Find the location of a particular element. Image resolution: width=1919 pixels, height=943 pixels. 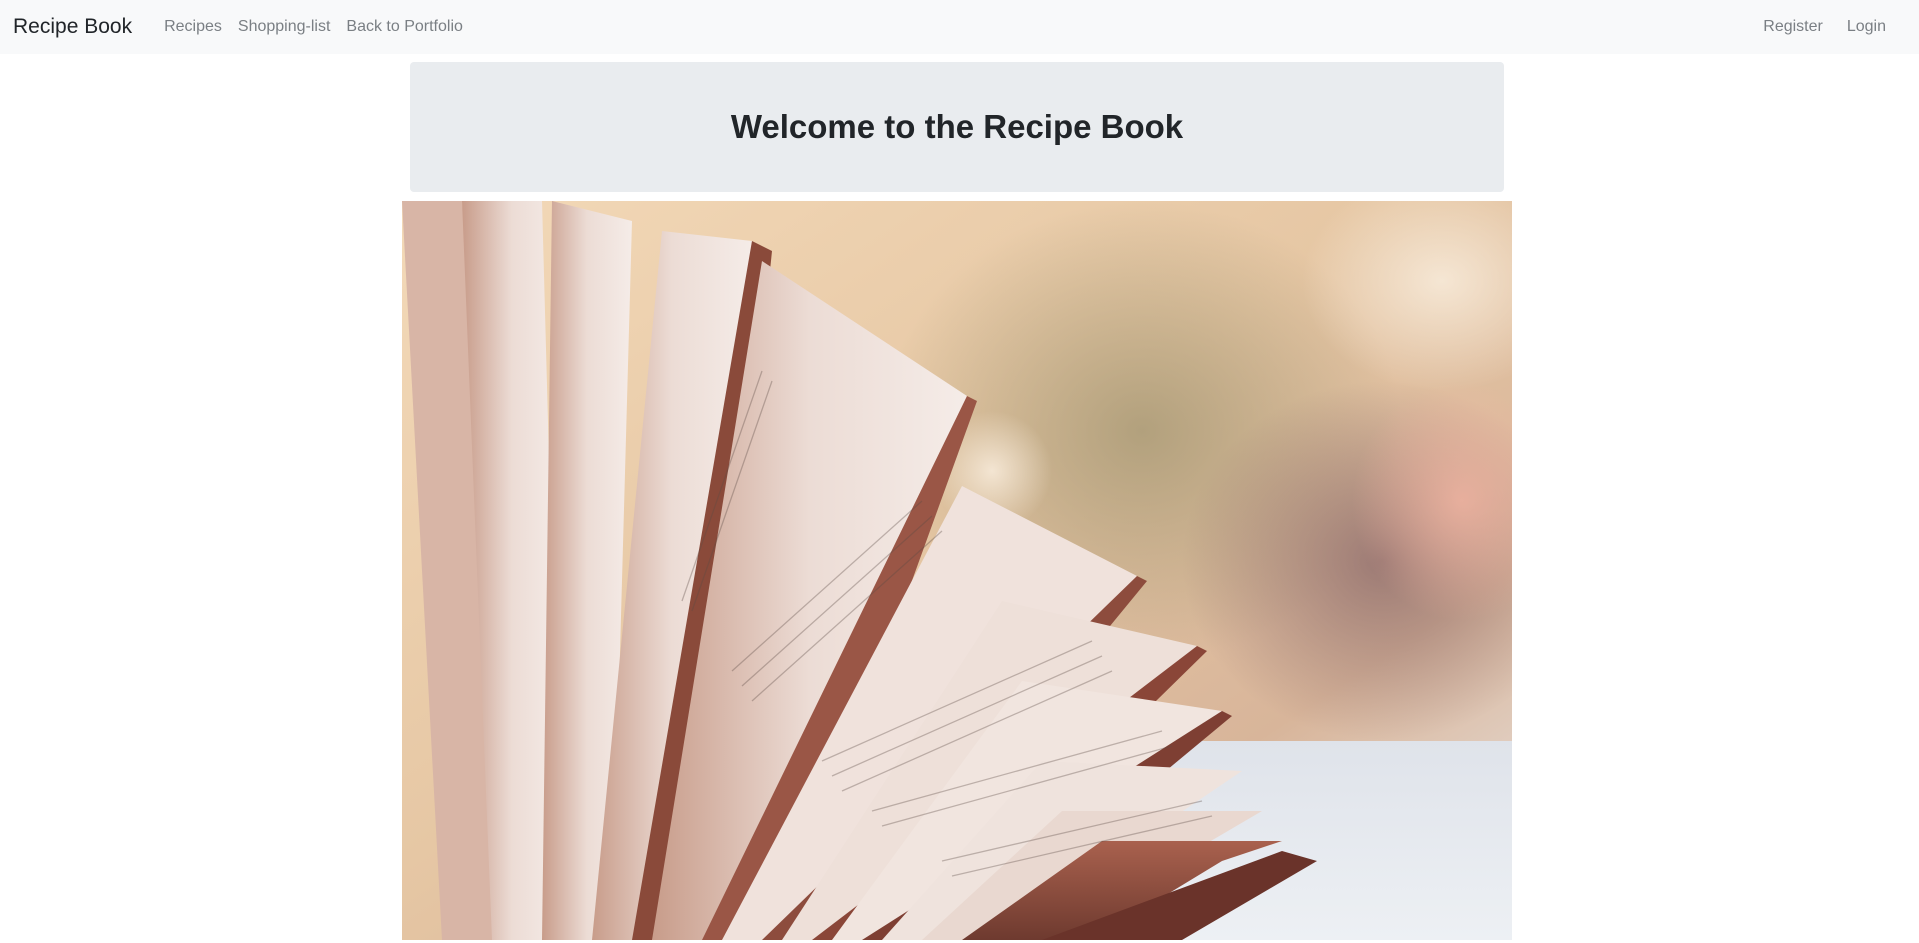

page-title: Welcome to the Recipe Book is located at coordinates (957, 126).